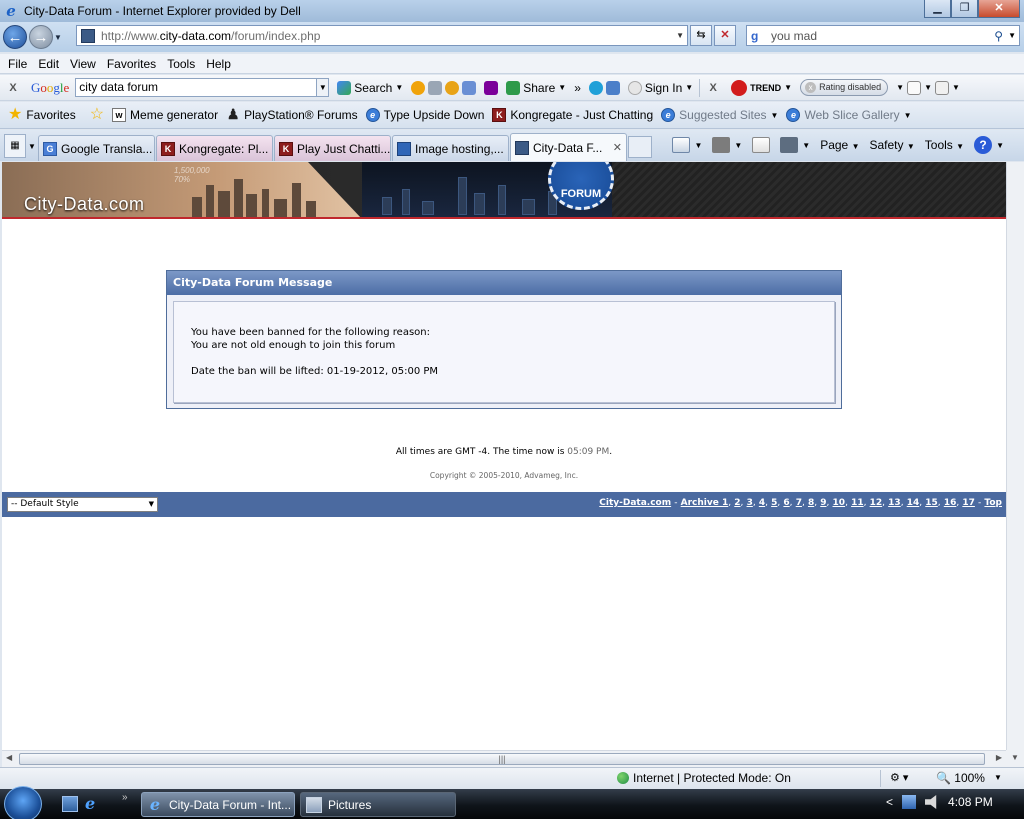 The image size is (1024, 819). Describe the element at coordinates (1015, 456) in the screenshot. I see `vertical-scrollbar` at that location.